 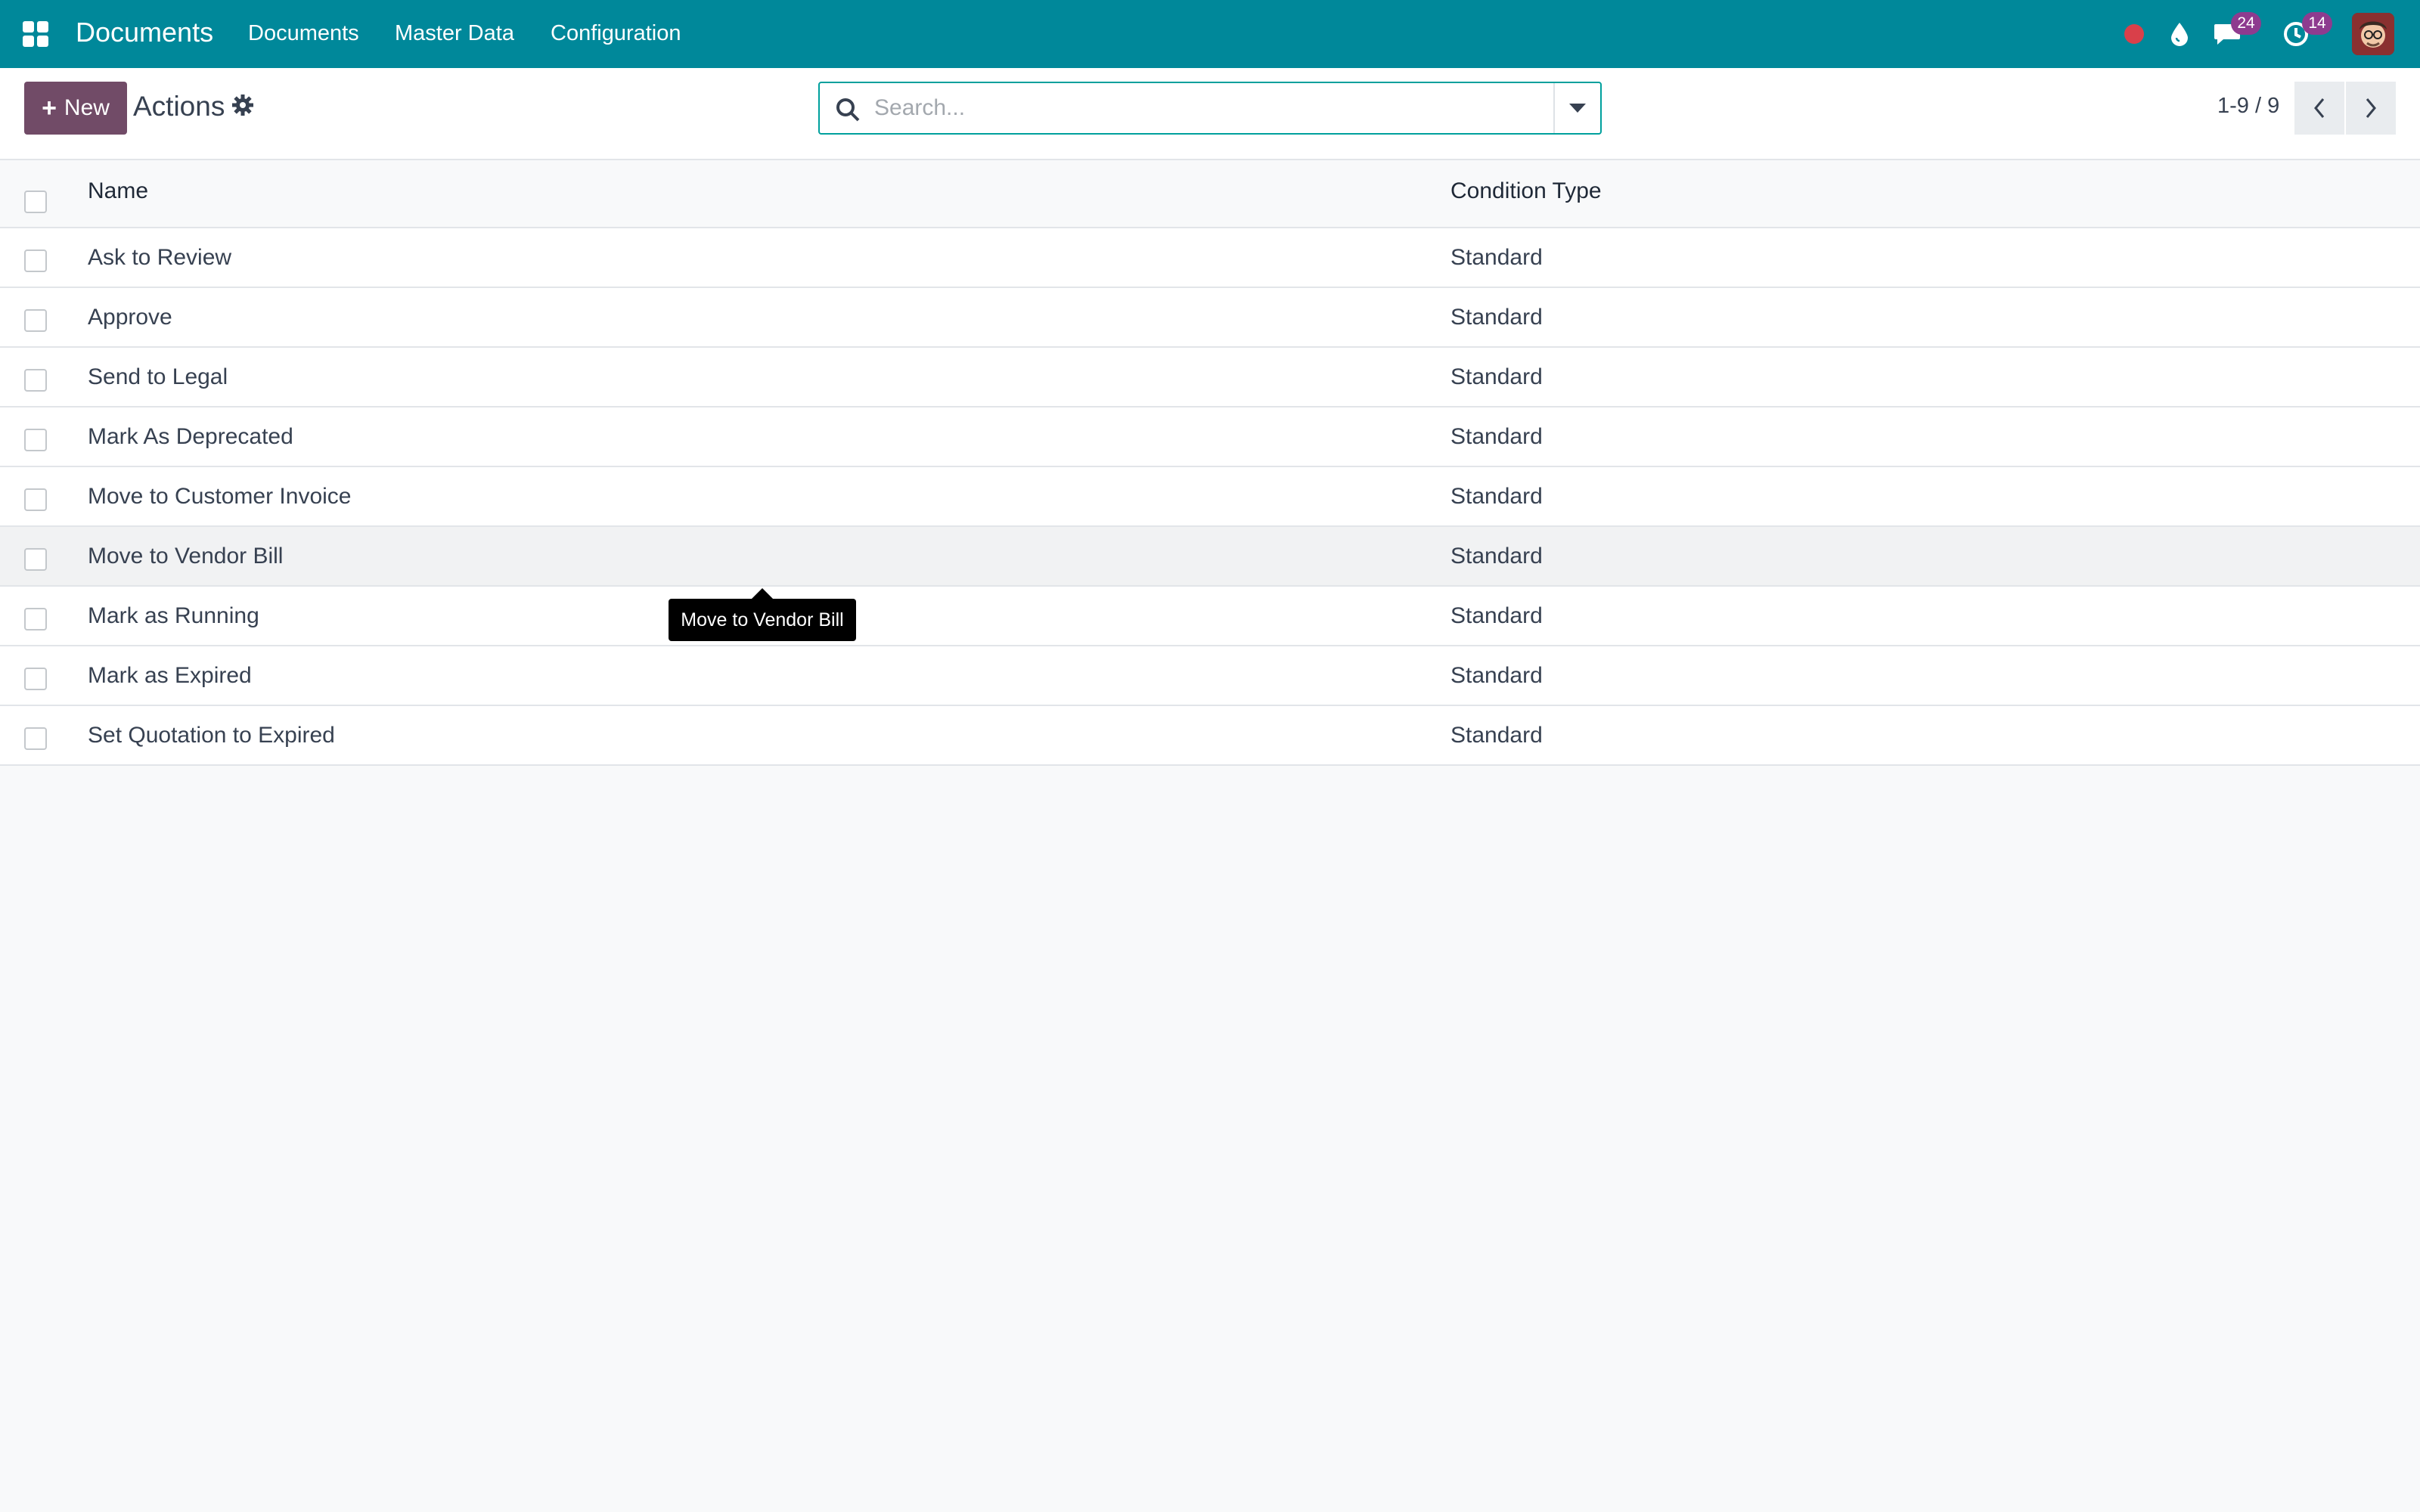 What do you see at coordinates (455, 34) in the screenshot?
I see `menu-master-data: Master Data` at bounding box center [455, 34].